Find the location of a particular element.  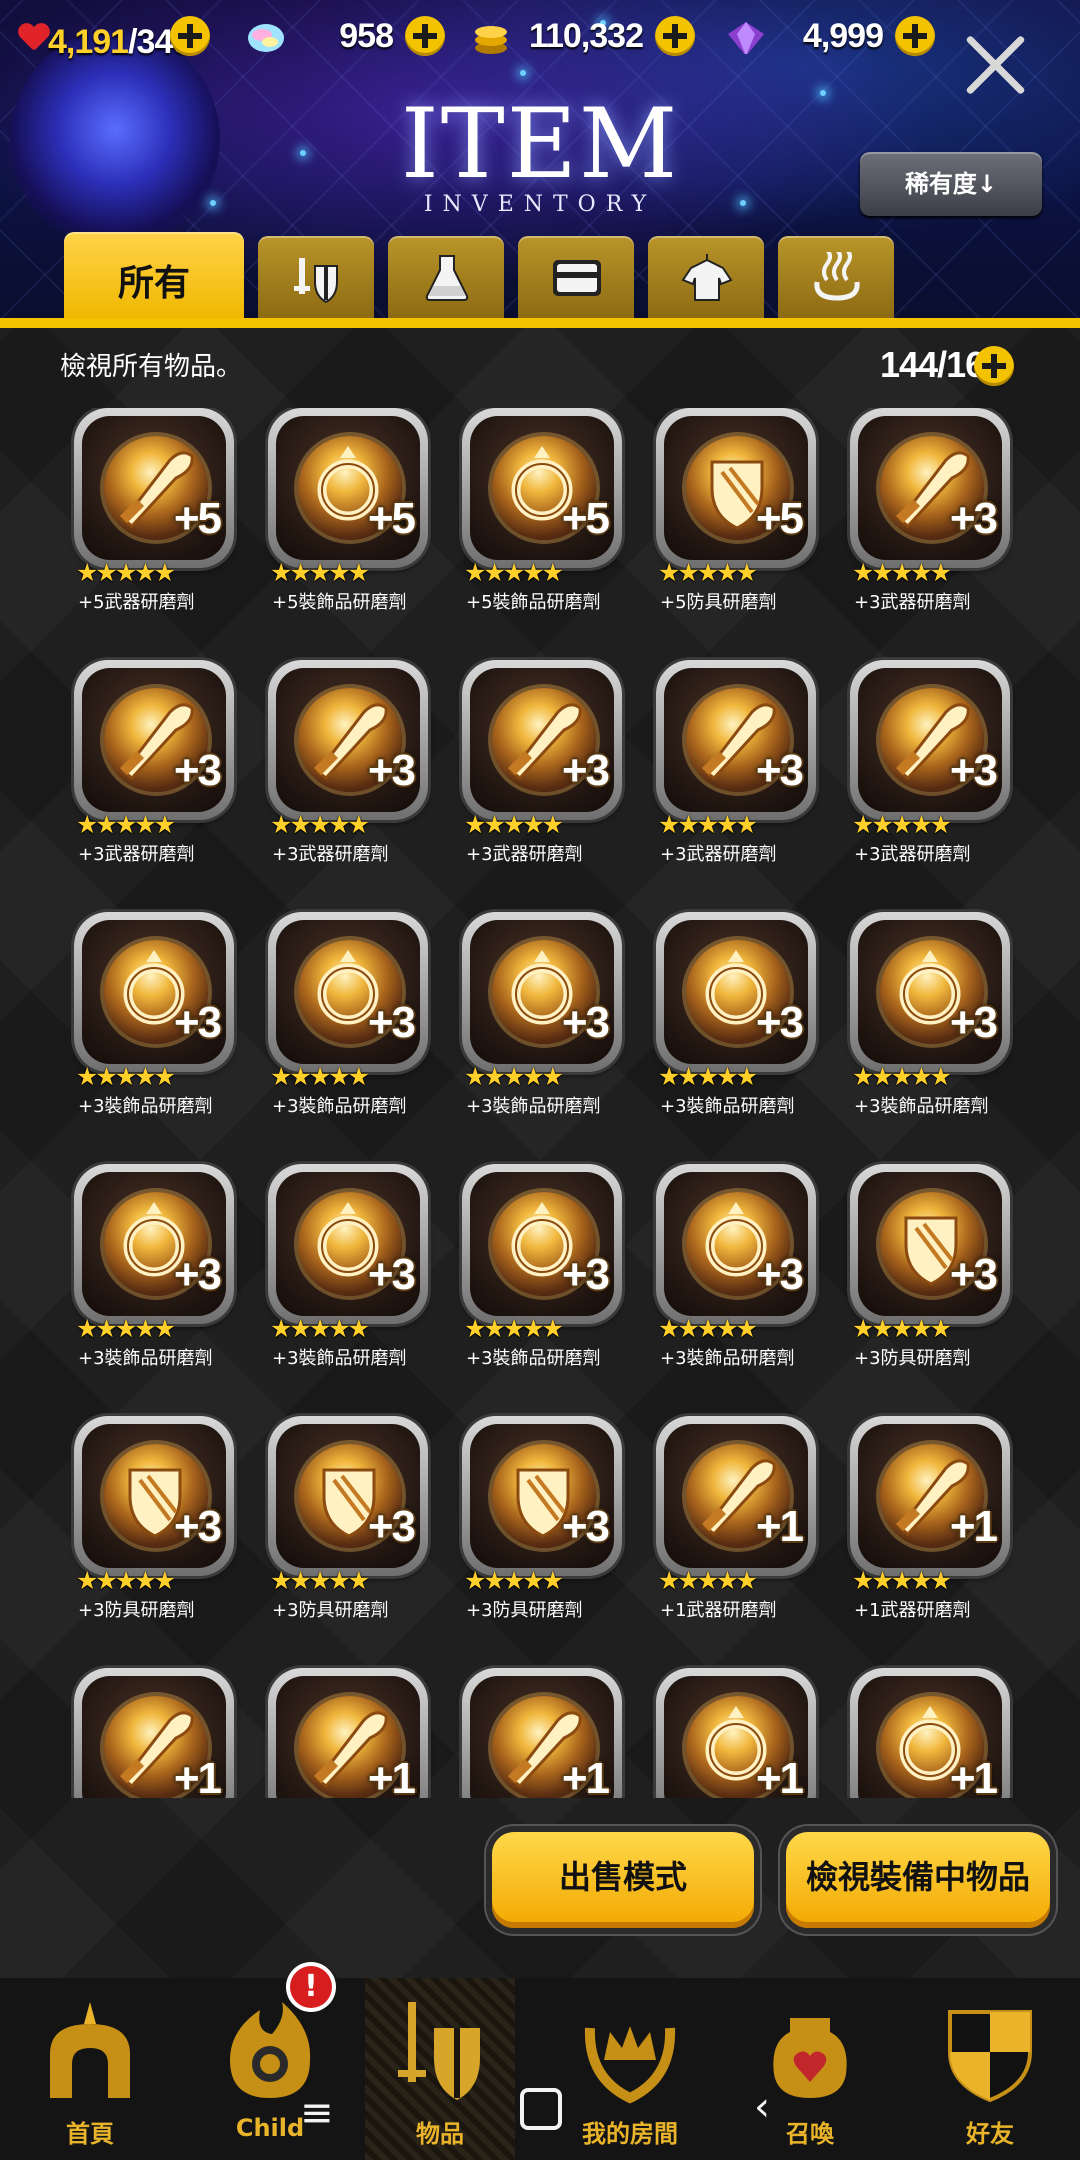

equipment-icon is located at coordinates (316, 281).